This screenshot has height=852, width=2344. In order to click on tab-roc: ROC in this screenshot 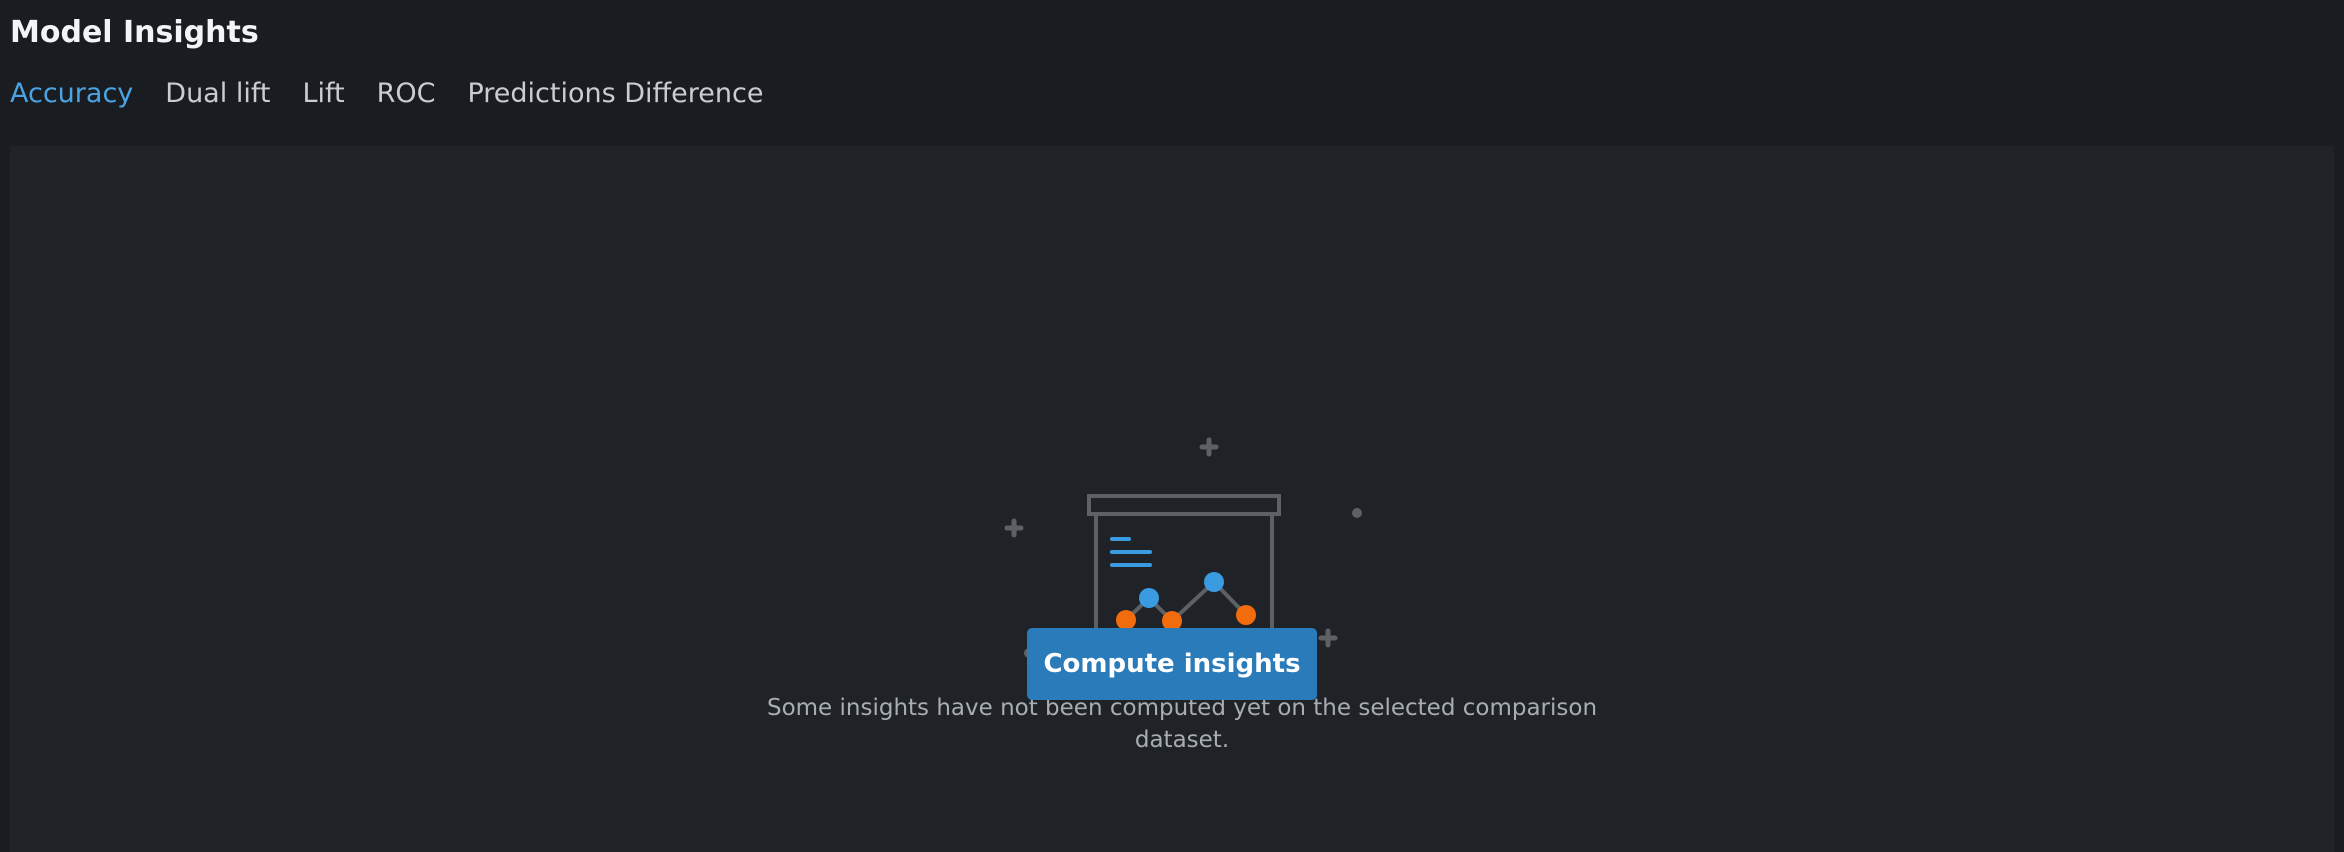, I will do `click(406, 94)`.